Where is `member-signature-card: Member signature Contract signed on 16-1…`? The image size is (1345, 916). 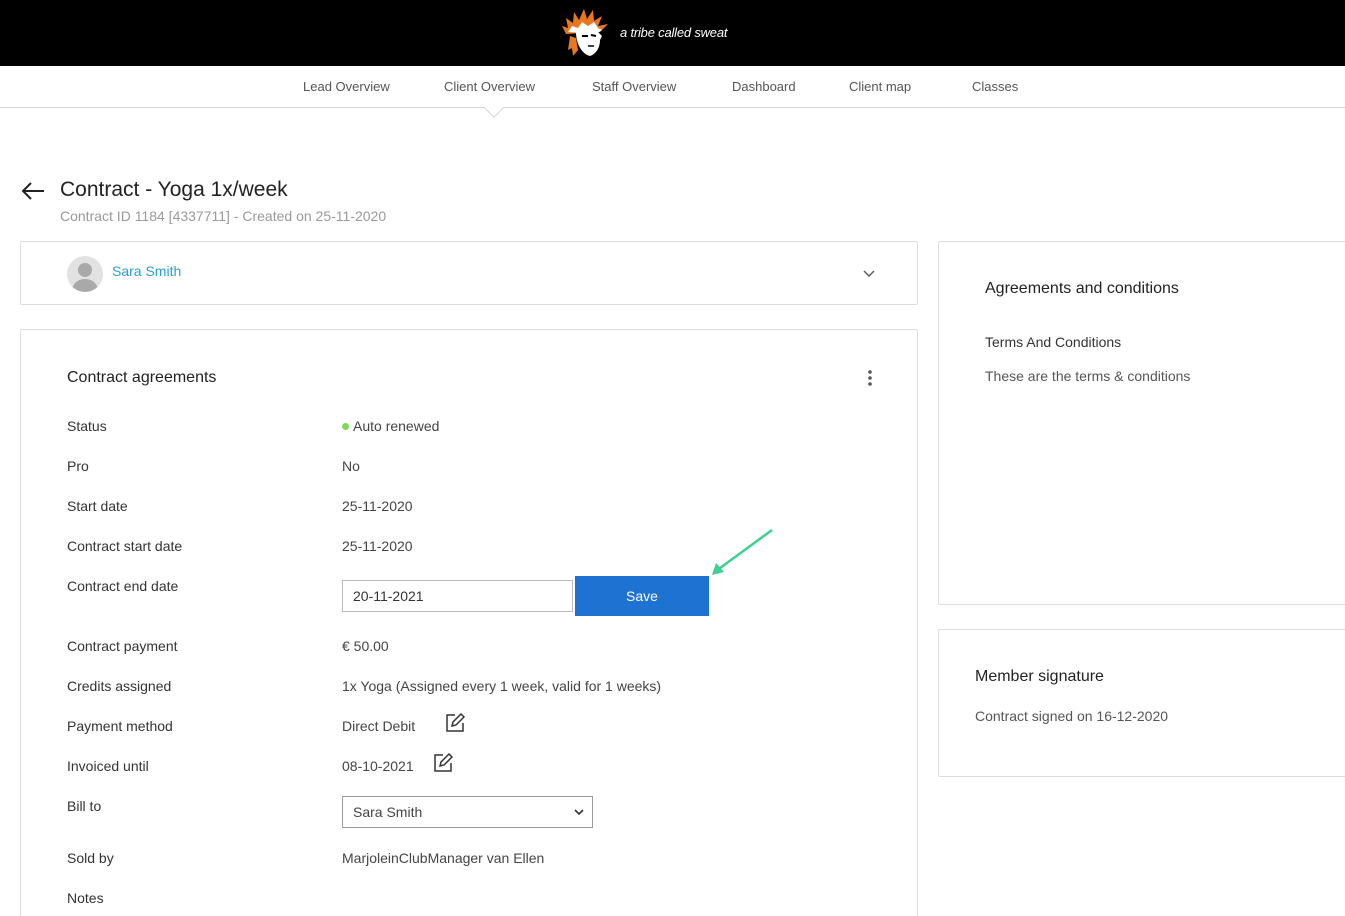 member-signature-card: Member signature Contract signed on 16-1… is located at coordinates (1141, 703).